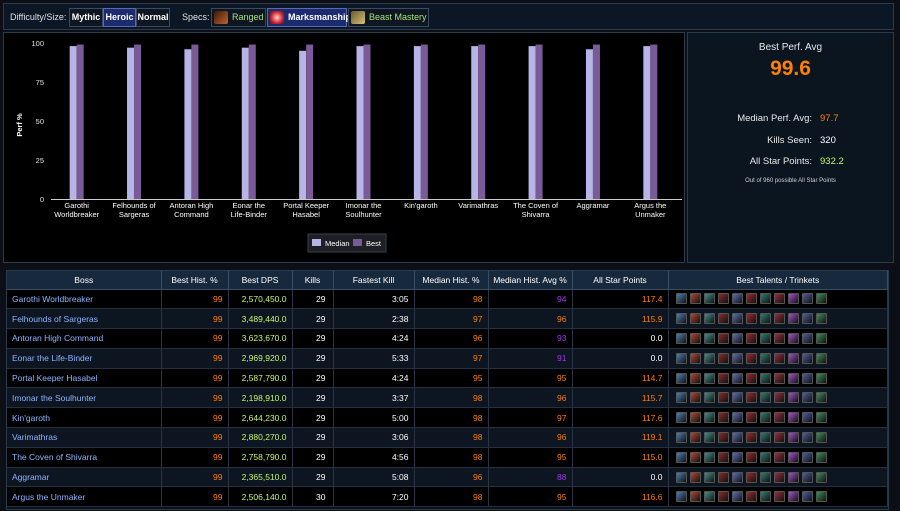 The image size is (900, 511). I want to click on boss-link: Antoran High Command, so click(84, 338).